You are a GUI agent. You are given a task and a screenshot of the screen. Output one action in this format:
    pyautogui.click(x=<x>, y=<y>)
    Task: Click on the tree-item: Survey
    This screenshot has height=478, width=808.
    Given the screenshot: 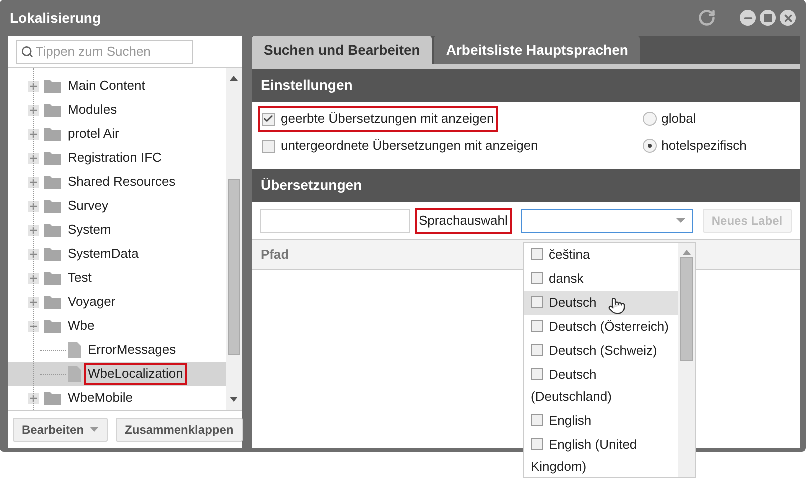 What is the action you would take?
    pyautogui.click(x=88, y=206)
    